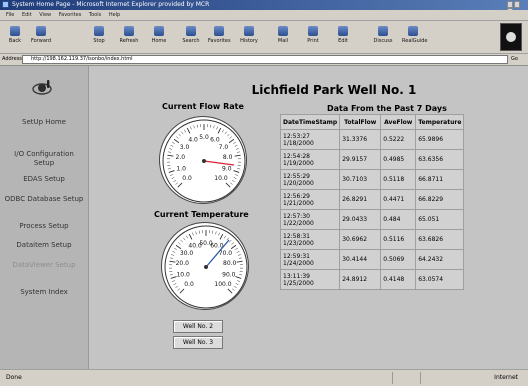  Describe the element at coordinates (201, 214) in the screenshot. I see `temperature-title: Current Temperature` at that location.